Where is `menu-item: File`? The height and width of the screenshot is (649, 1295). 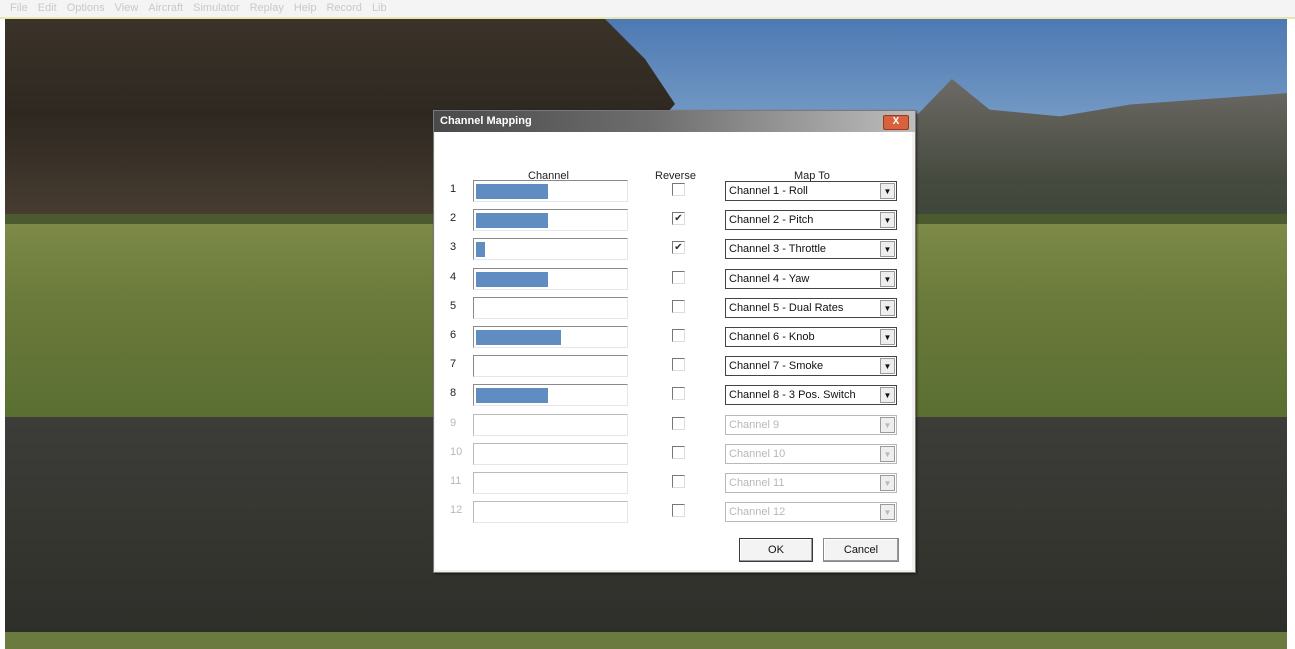
menu-item: File is located at coordinates (19, 8).